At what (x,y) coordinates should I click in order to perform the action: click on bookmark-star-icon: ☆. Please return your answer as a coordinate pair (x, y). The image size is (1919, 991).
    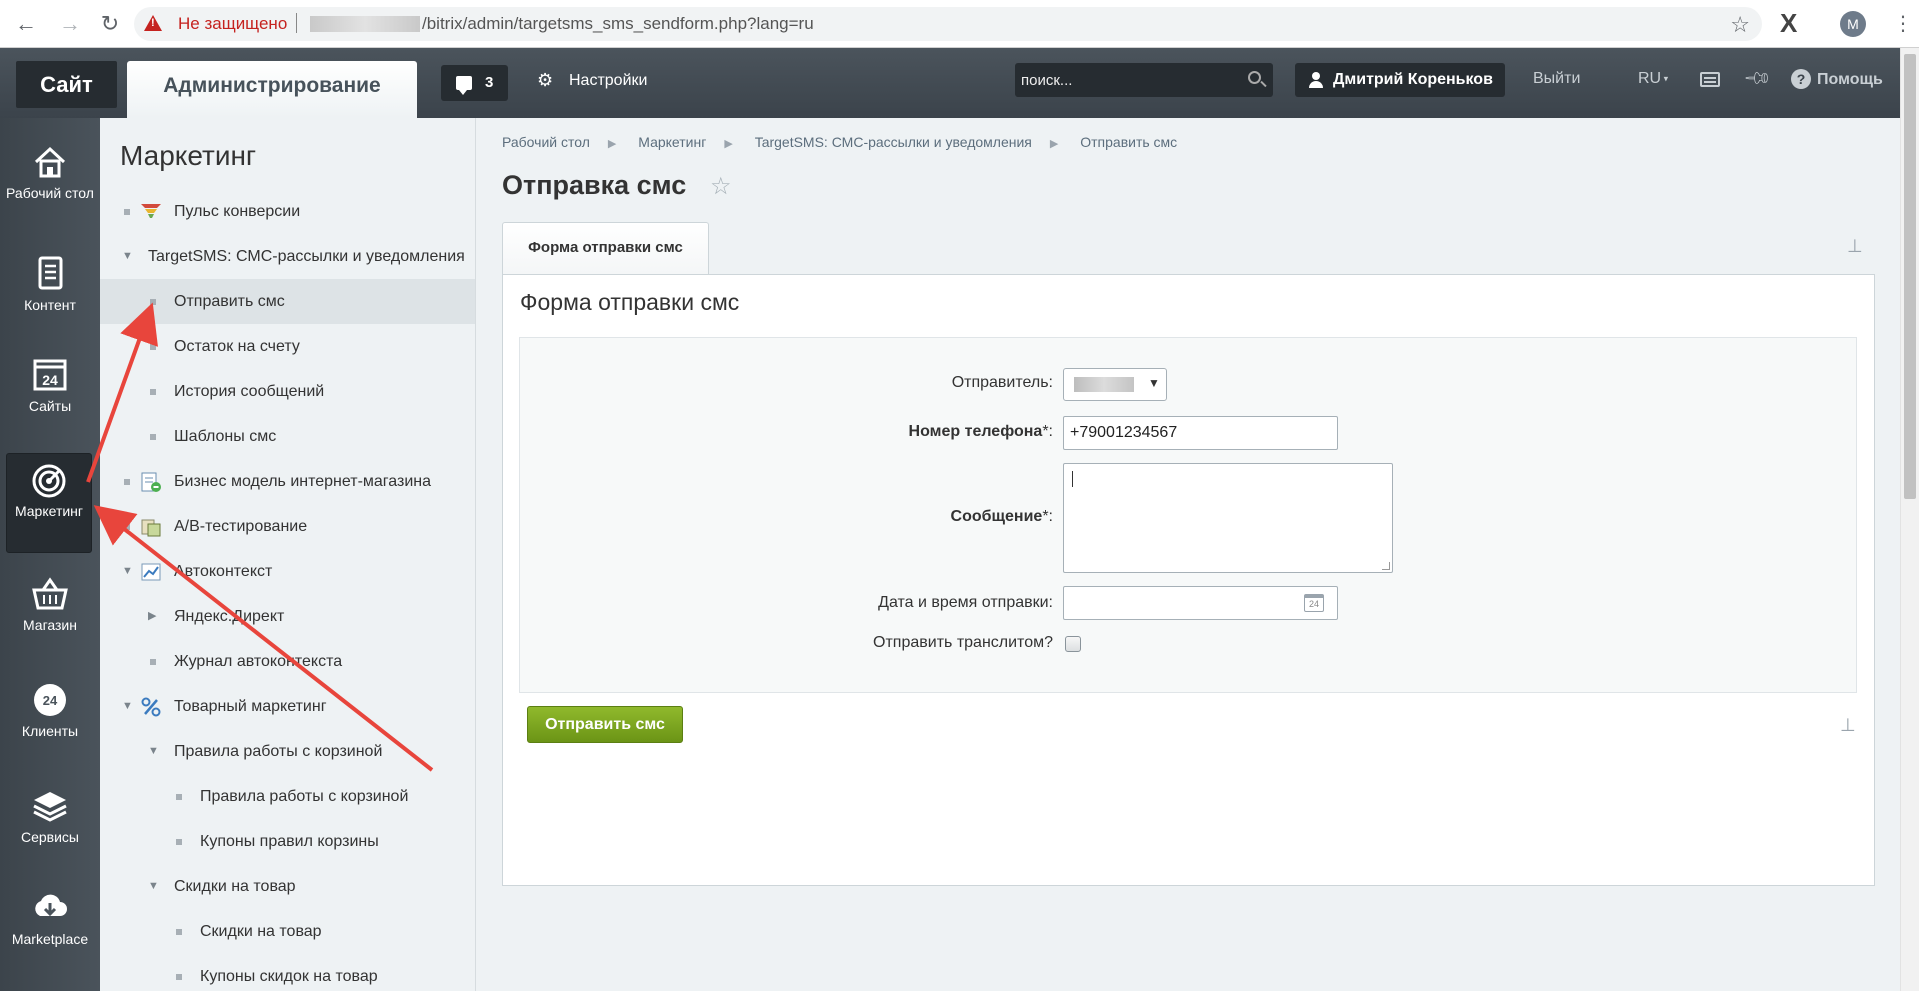
    Looking at the image, I should click on (1740, 25).